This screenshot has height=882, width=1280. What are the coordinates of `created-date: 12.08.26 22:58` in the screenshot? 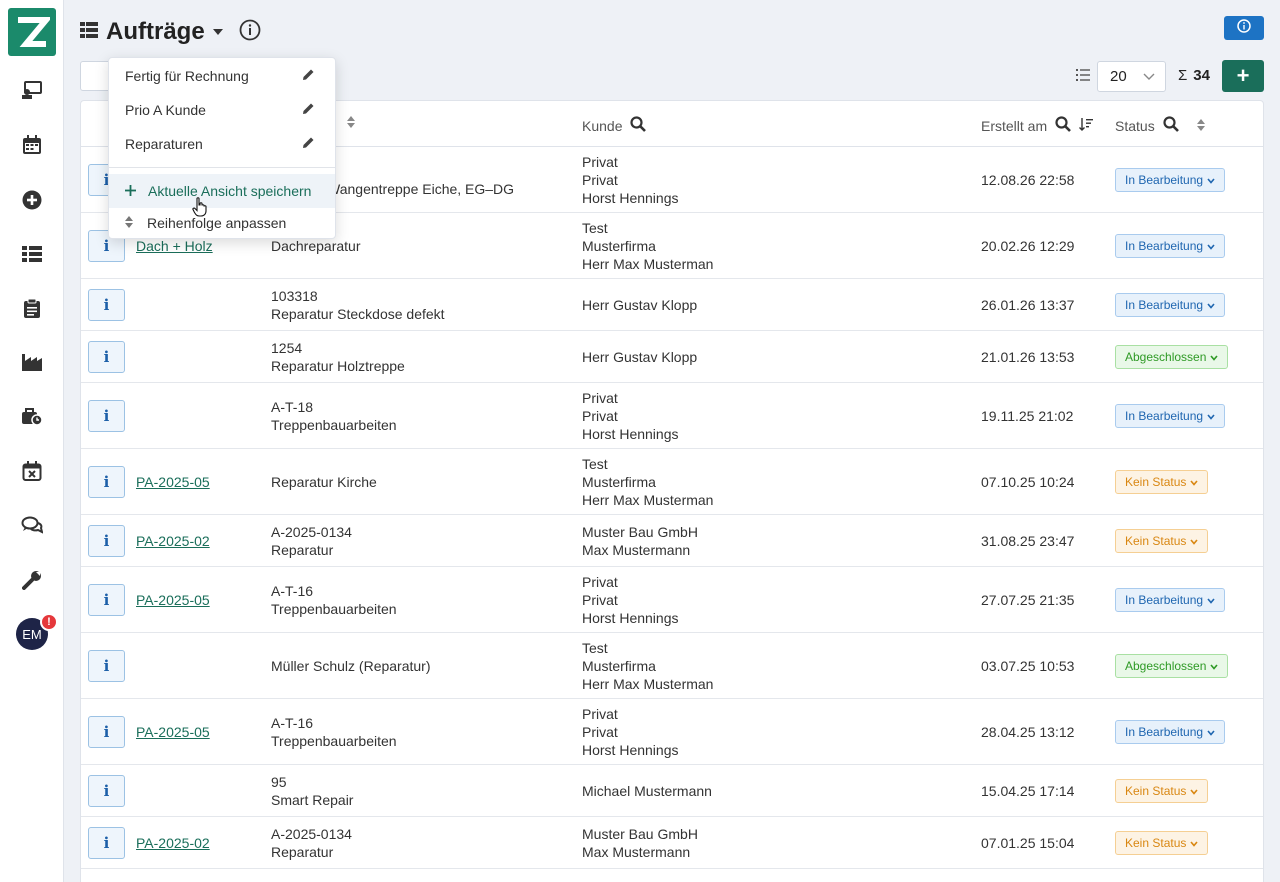 It's located at (1028, 179).